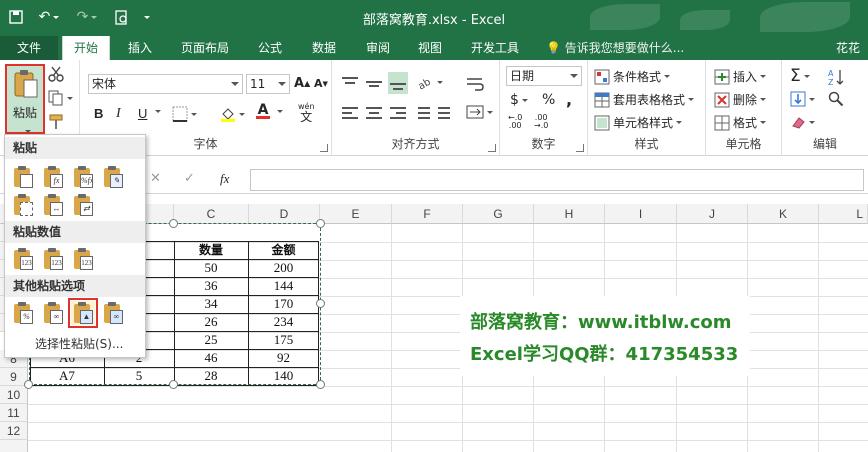 The width and height of the screenshot is (868, 452). I want to click on decrease-indent-icon, so click(422, 114).